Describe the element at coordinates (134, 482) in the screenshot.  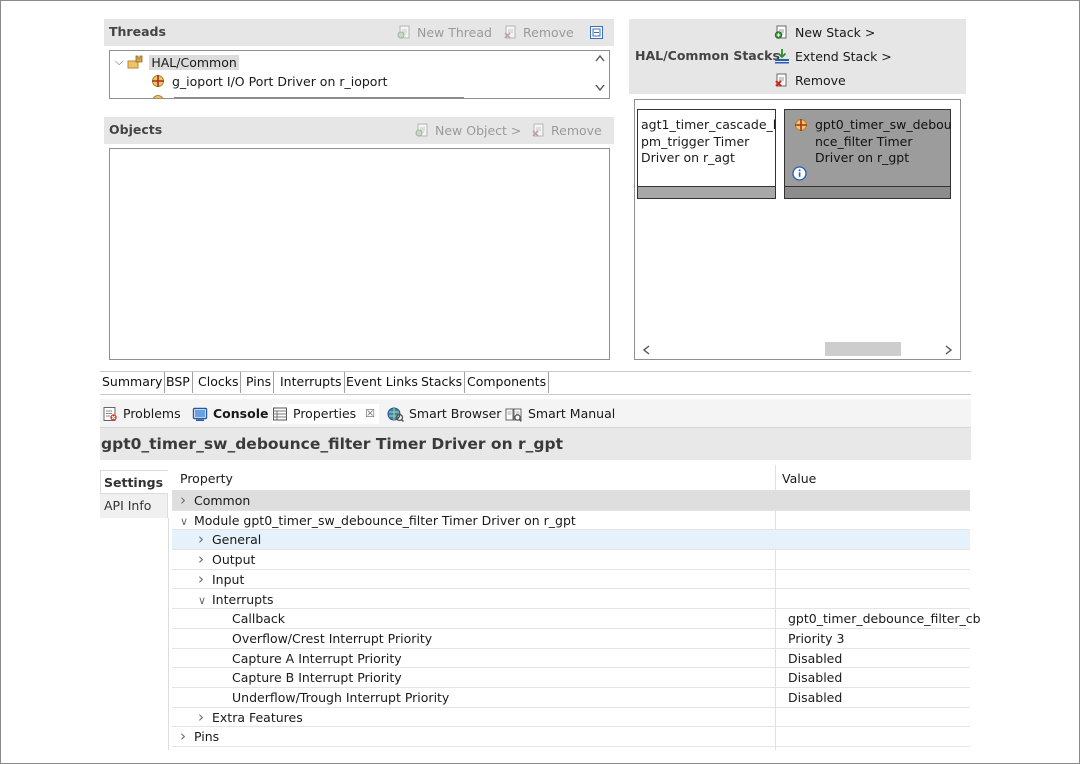
I see `side-tab-settings: Settings` at that location.